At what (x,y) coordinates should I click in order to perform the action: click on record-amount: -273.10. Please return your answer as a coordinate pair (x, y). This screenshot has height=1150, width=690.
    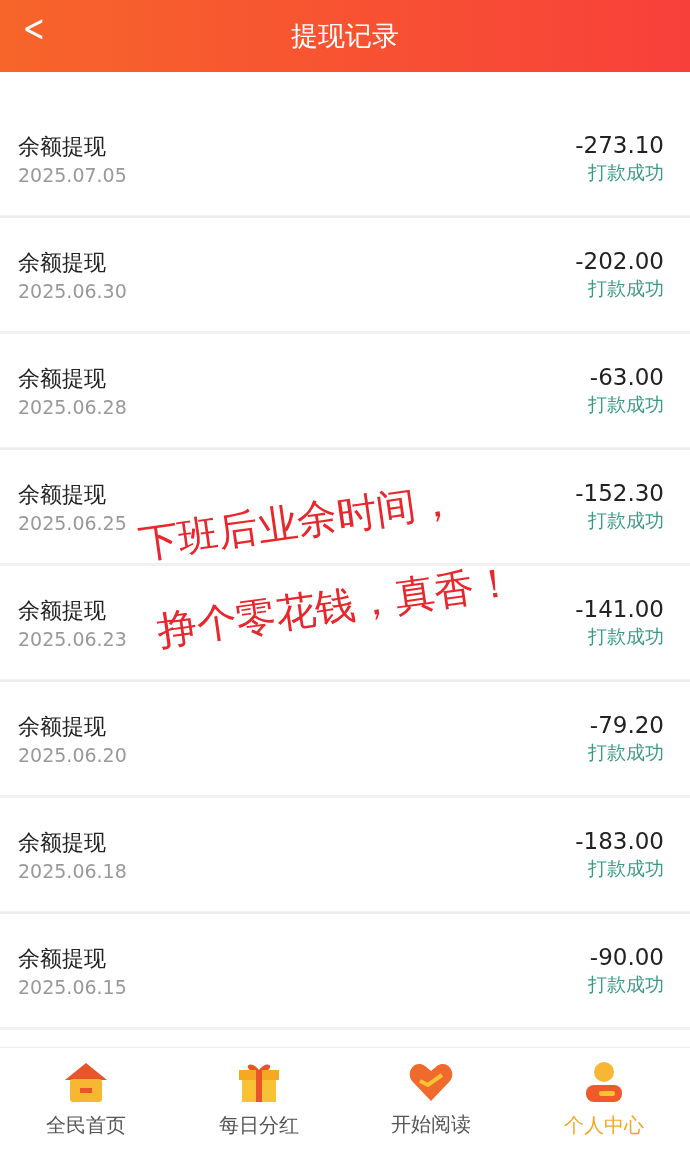
    Looking at the image, I should click on (619, 144).